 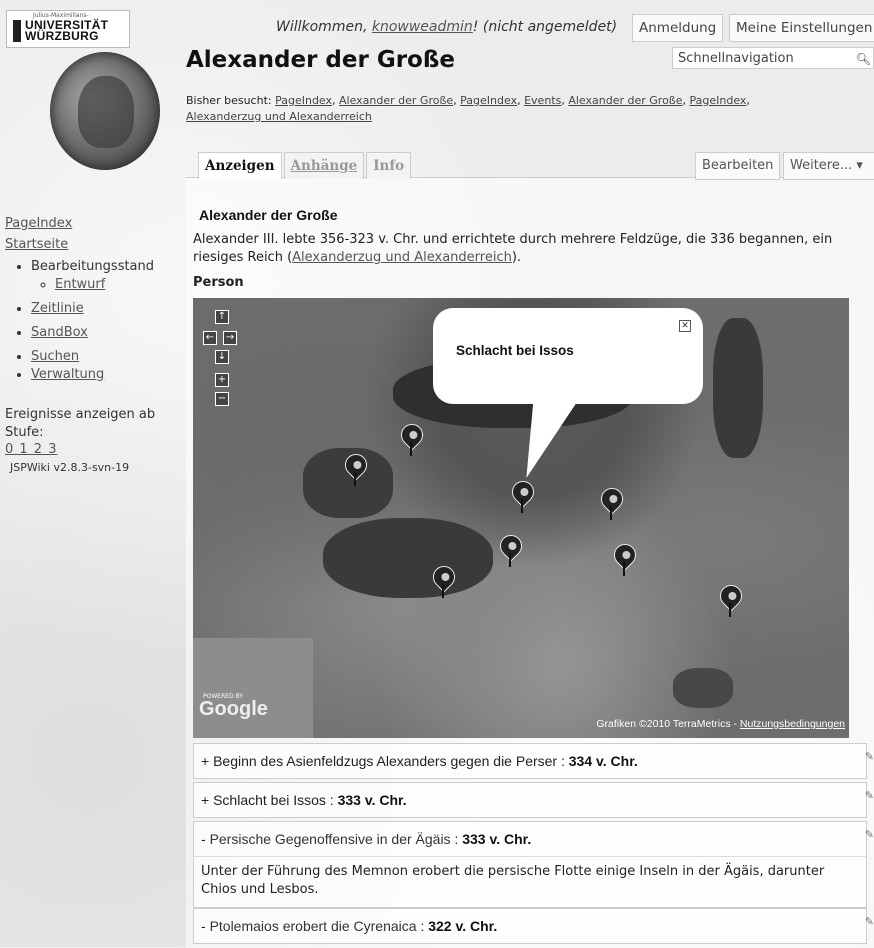 What do you see at coordinates (100, 309) in the screenshot?
I see `sidebar-item-timeline: Zeitlinie` at bounding box center [100, 309].